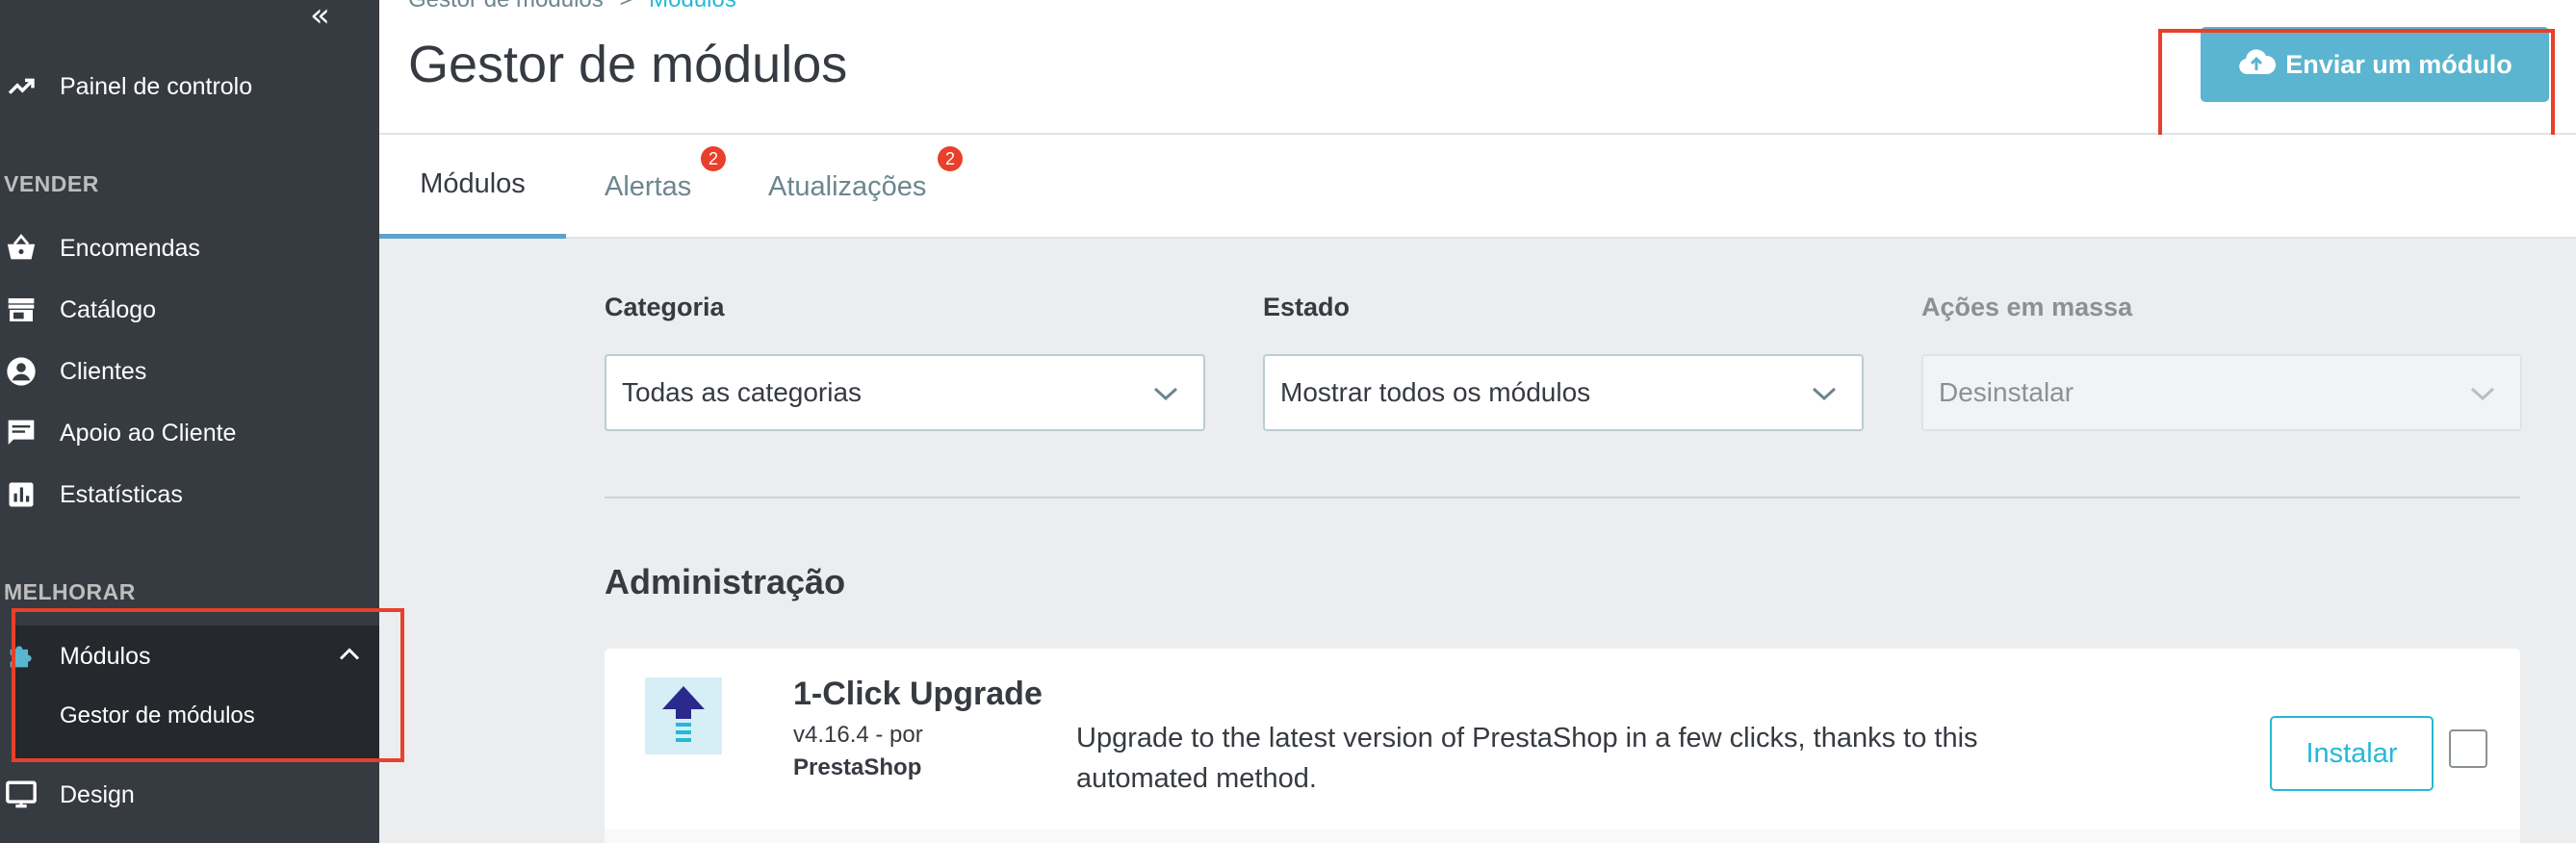  I want to click on sidebar-item-dashboard: Painel de controlo, so click(190, 86).